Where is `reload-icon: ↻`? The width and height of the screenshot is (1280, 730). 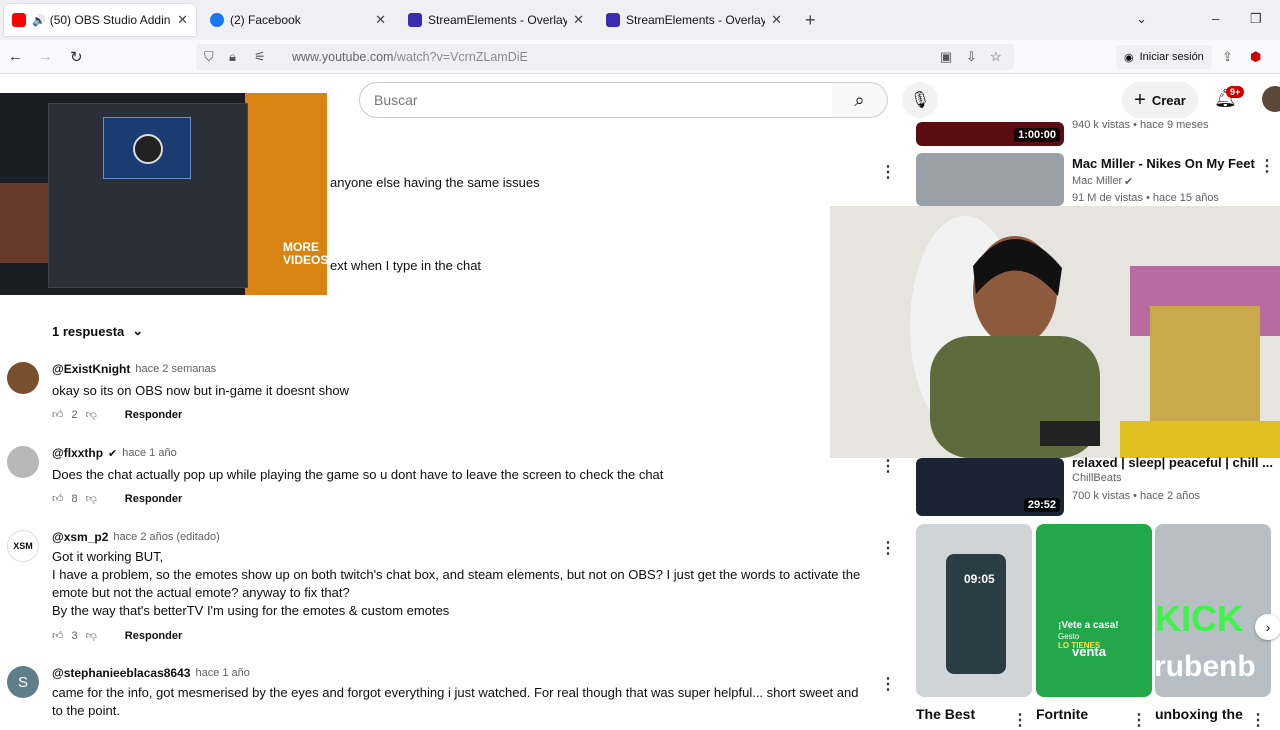
reload-icon: ↻ is located at coordinates (76, 57).